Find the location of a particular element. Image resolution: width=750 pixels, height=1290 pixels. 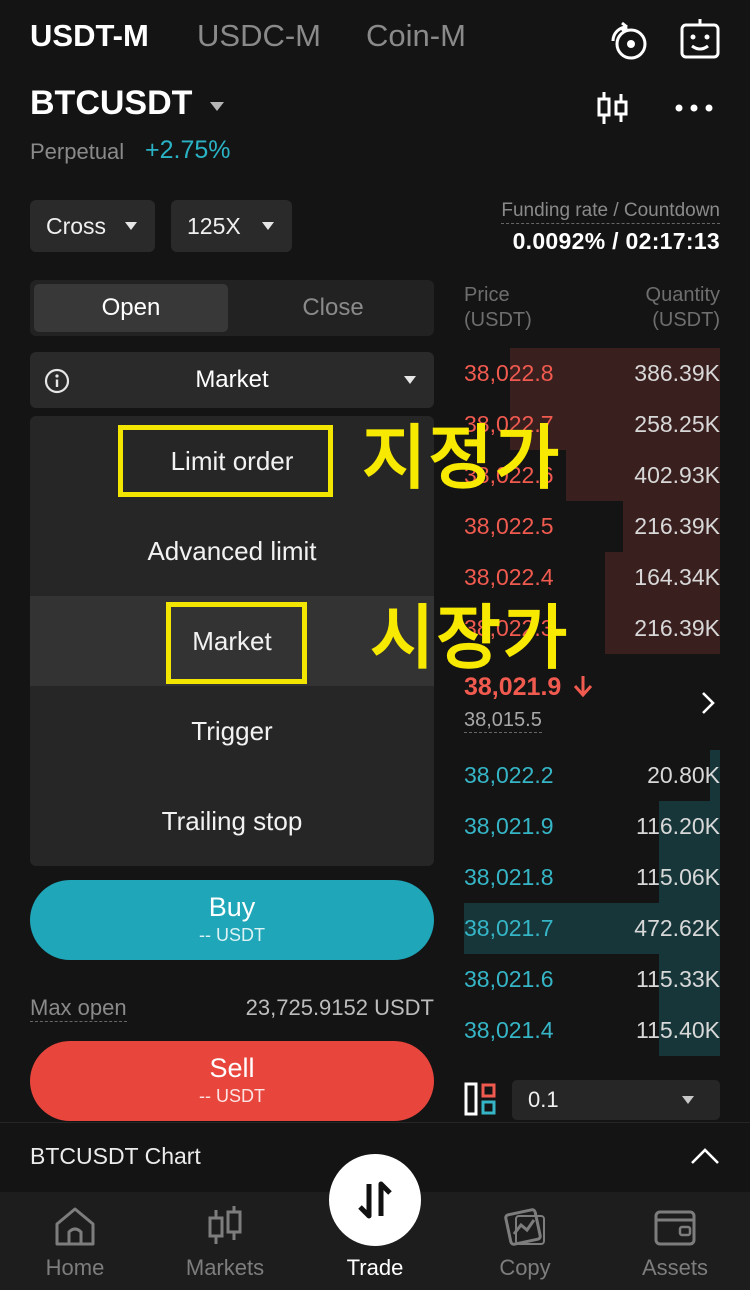

more-icon is located at coordinates (694, 108).